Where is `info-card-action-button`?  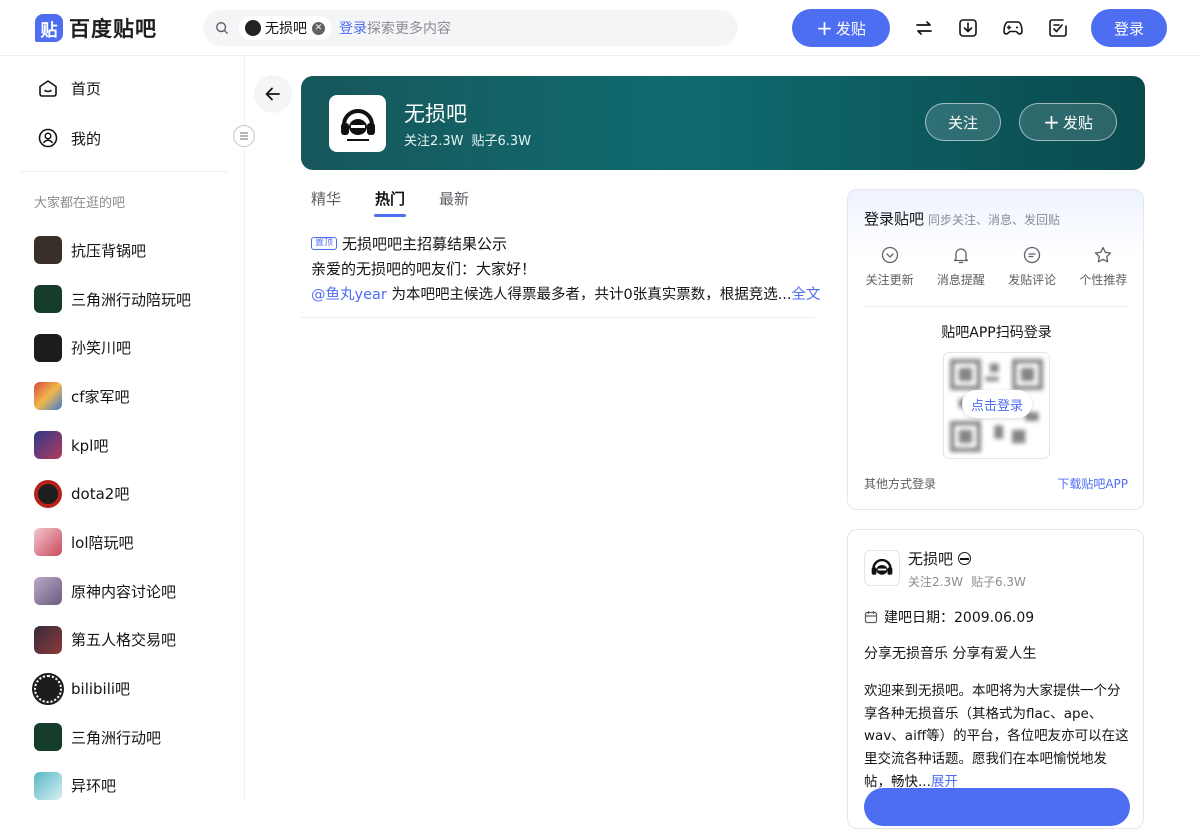
info-card-action-button is located at coordinates (997, 807).